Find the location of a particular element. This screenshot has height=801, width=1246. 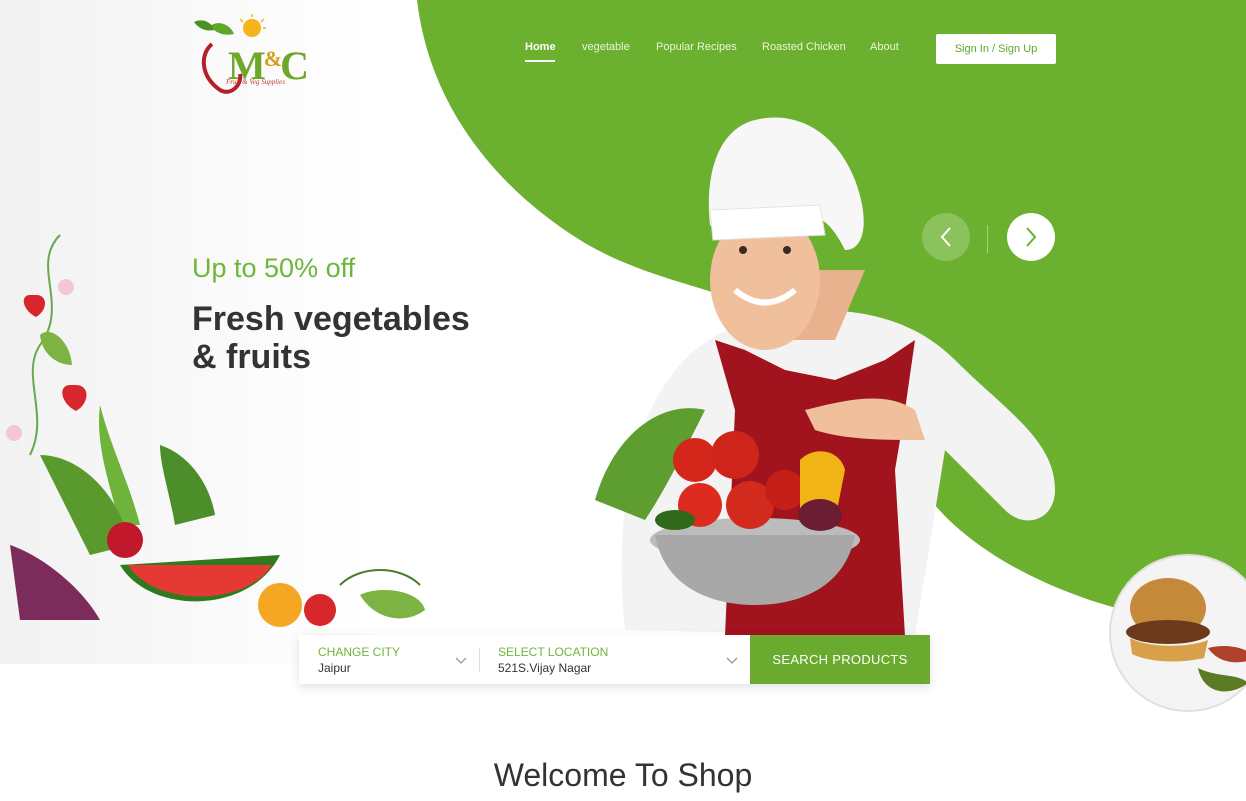

signin-button: Sign In / Sign Up is located at coordinates (996, 49).